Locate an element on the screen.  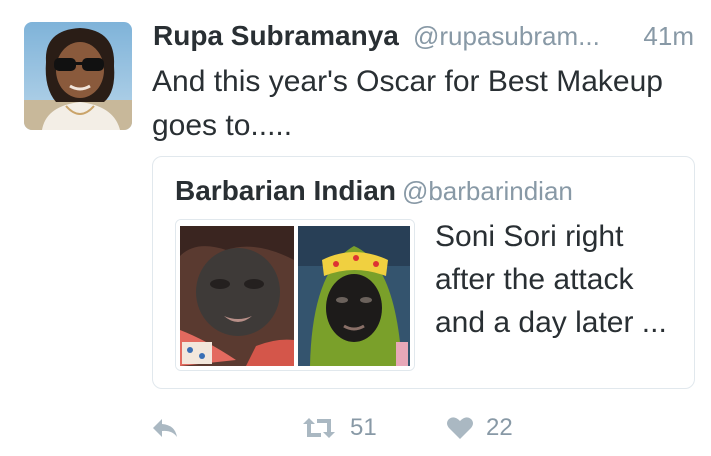
quoted-text-line: after the attack is located at coordinates (534, 279).